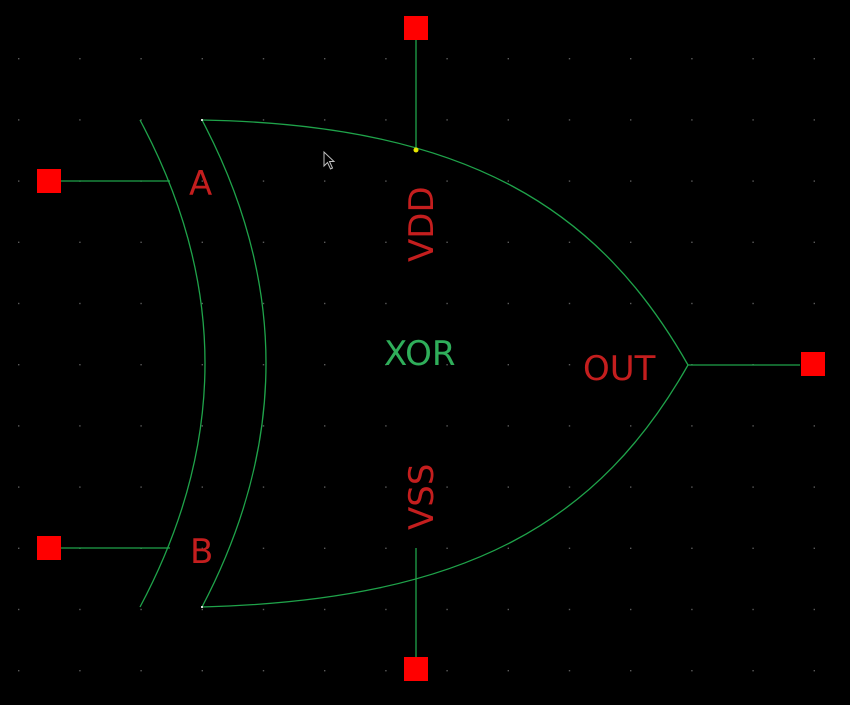 The height and width of the screenshot is (705, 850). I want to click on pin-terminal-a, so click(49, 181).